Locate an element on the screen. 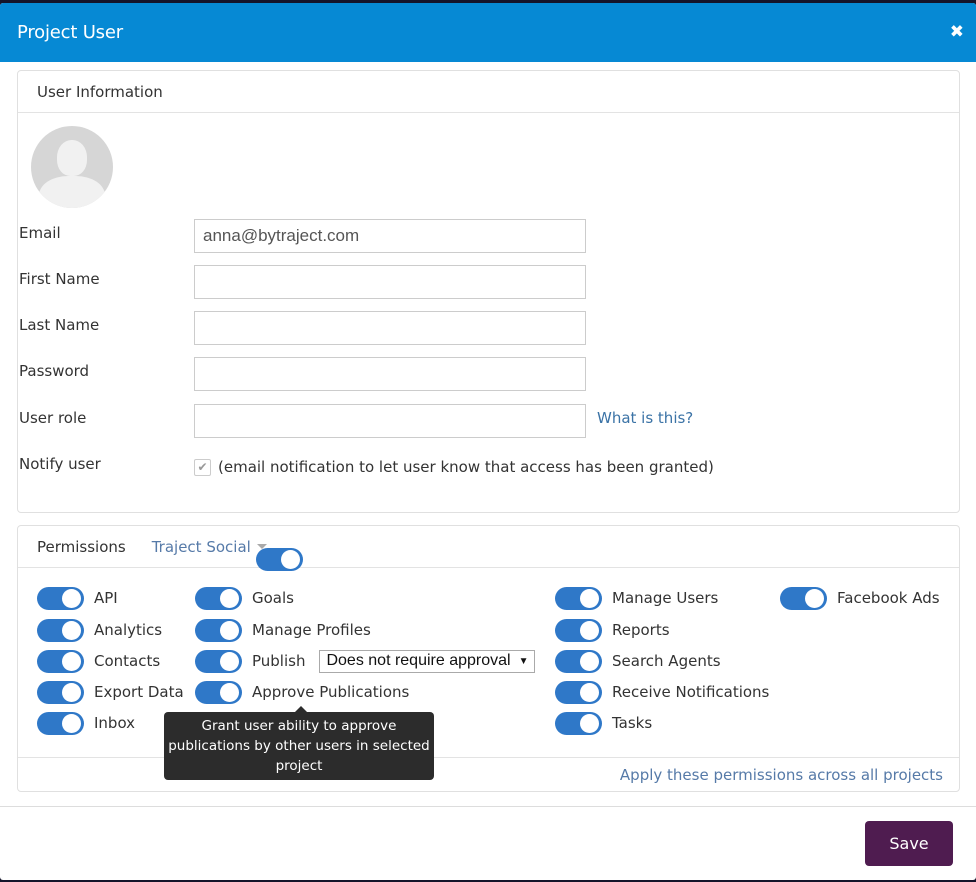  permission-facebook-ads: Facebook Ads is located at coordinates (860, 598).